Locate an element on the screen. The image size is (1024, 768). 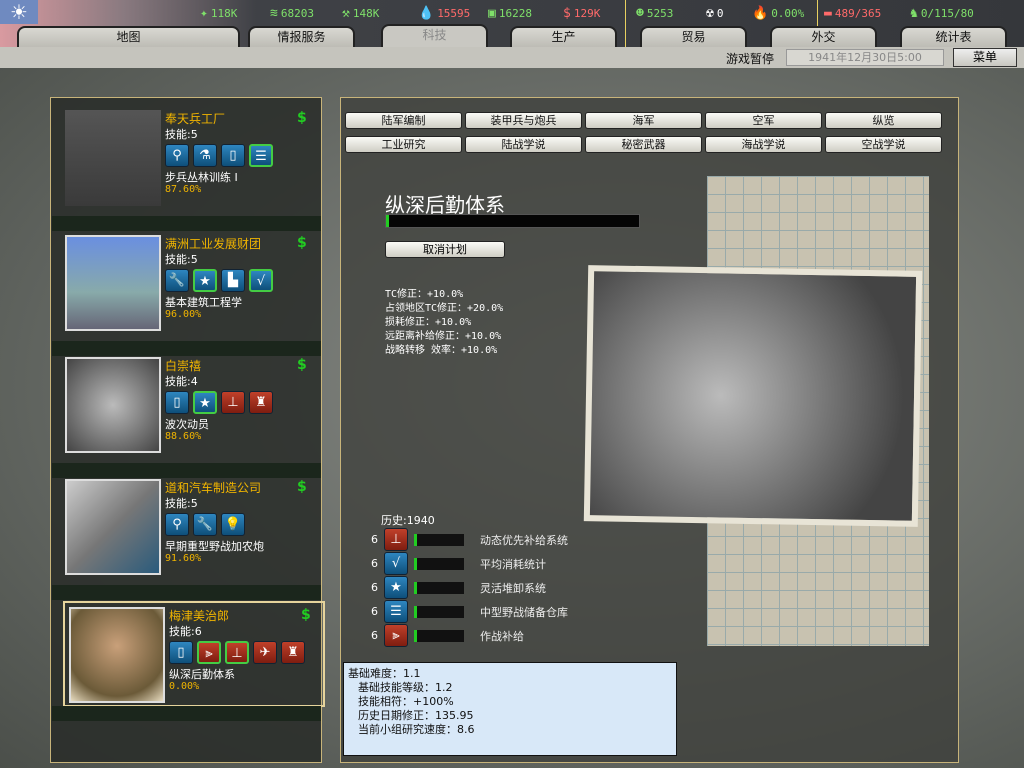
category-button: 装甲兵与炮兵 is located at coordinates (523, 120).